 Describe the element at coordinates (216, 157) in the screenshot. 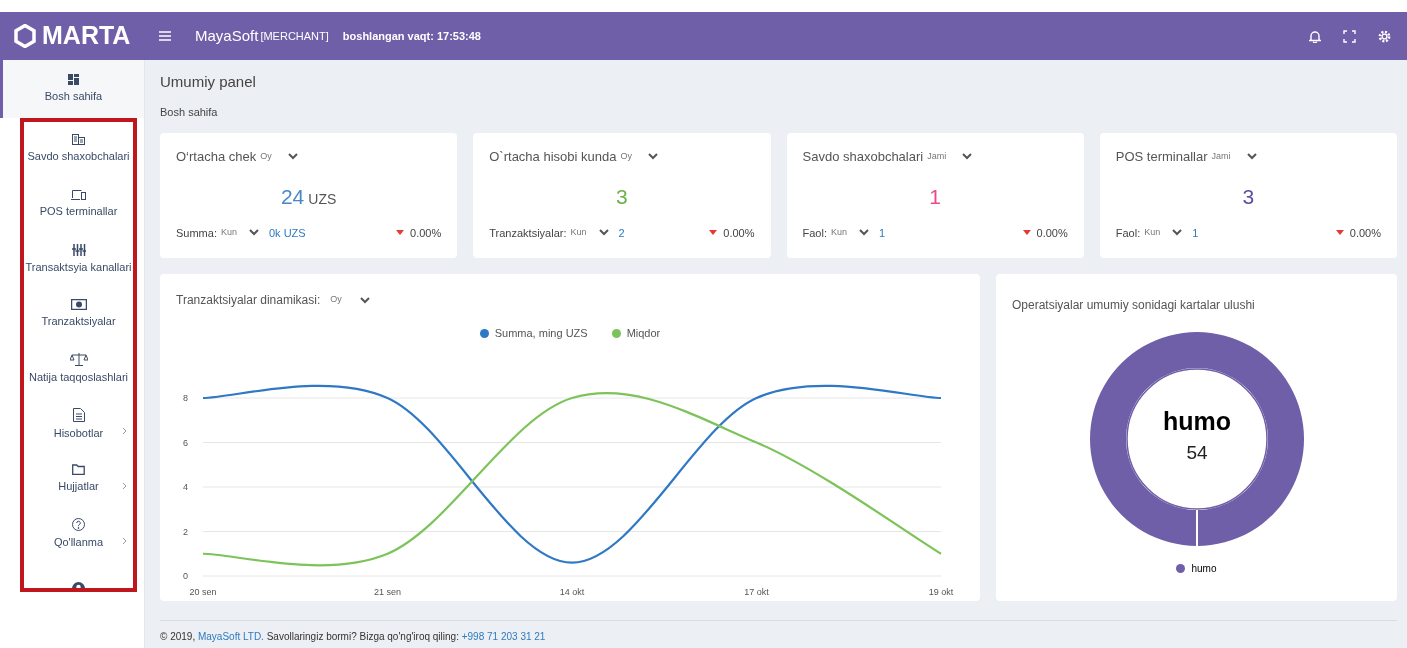

I see `card-title: O‘rtacha chek` at that location.